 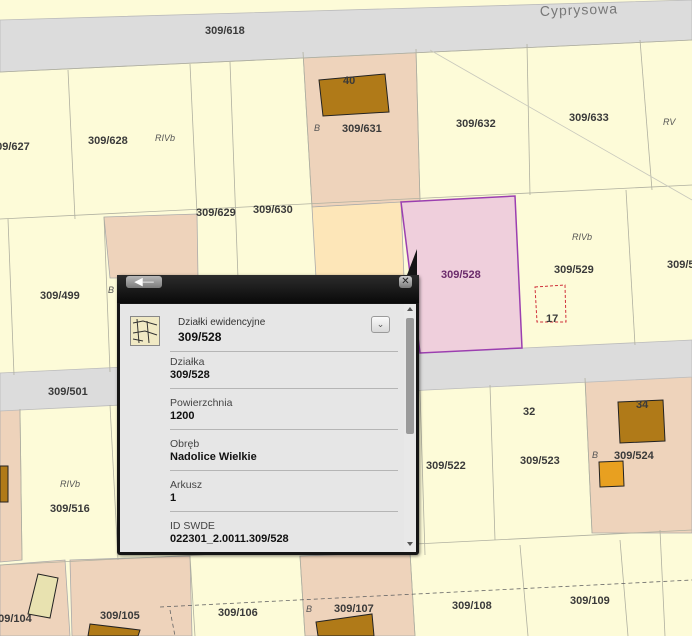 What do you see at coordinates (590, 601) in the screenshot?
I see `parcel-label: 309/109` at bounding box center [590, 601].